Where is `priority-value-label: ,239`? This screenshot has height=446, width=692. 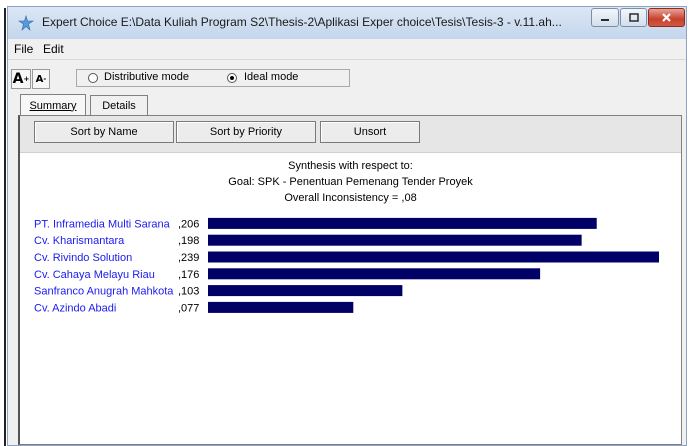 priority-value-label: ,239 is located at coordinates (188, 258).